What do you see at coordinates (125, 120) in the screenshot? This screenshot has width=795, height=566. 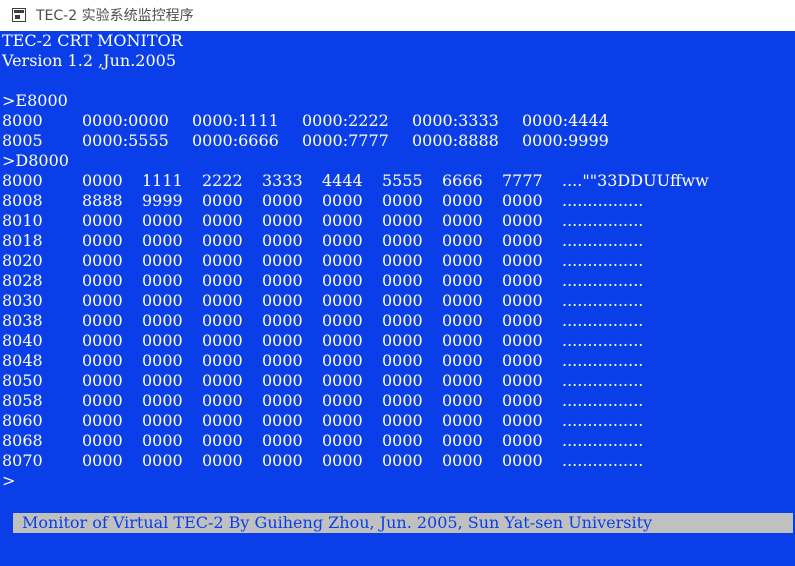 I see `e-row-cell: 0000:0000` at bounding box center [125, 120].